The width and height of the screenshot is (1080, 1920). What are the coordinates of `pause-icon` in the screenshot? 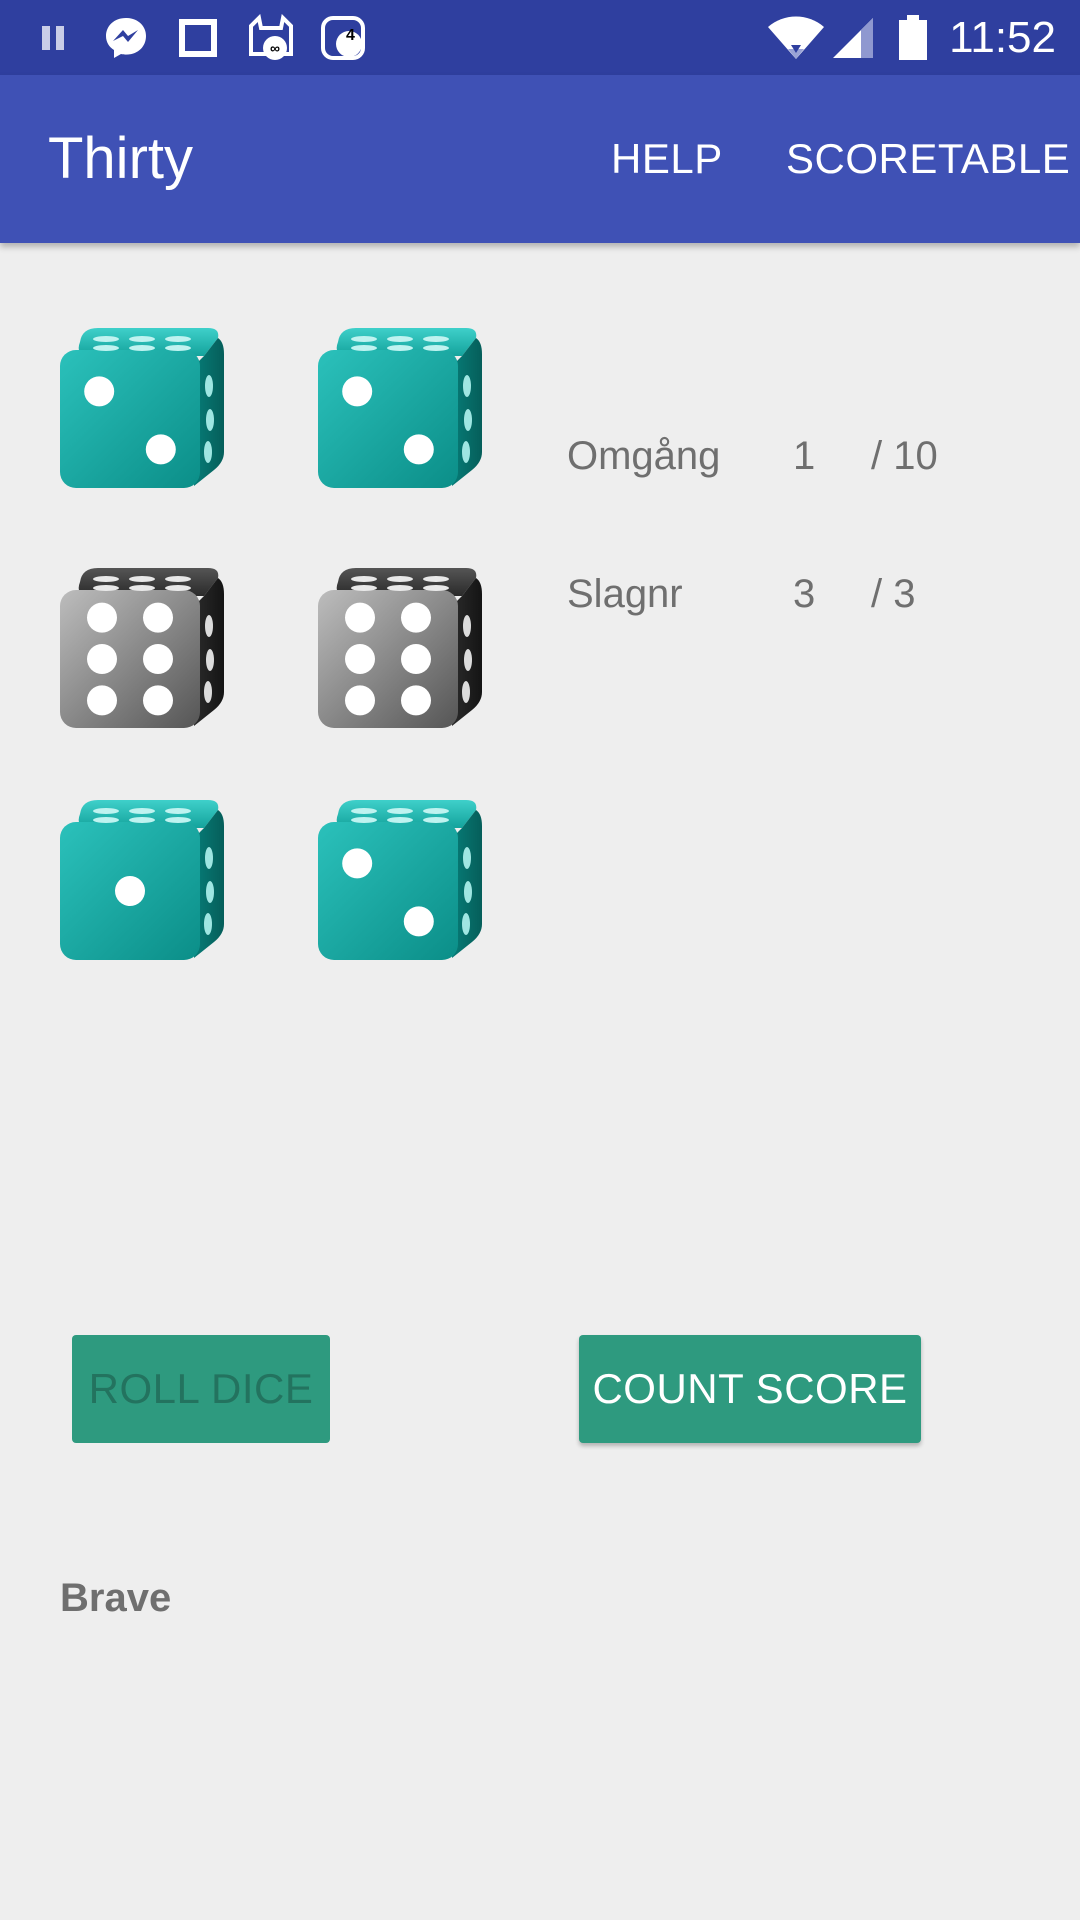 It's located at (54, 37).